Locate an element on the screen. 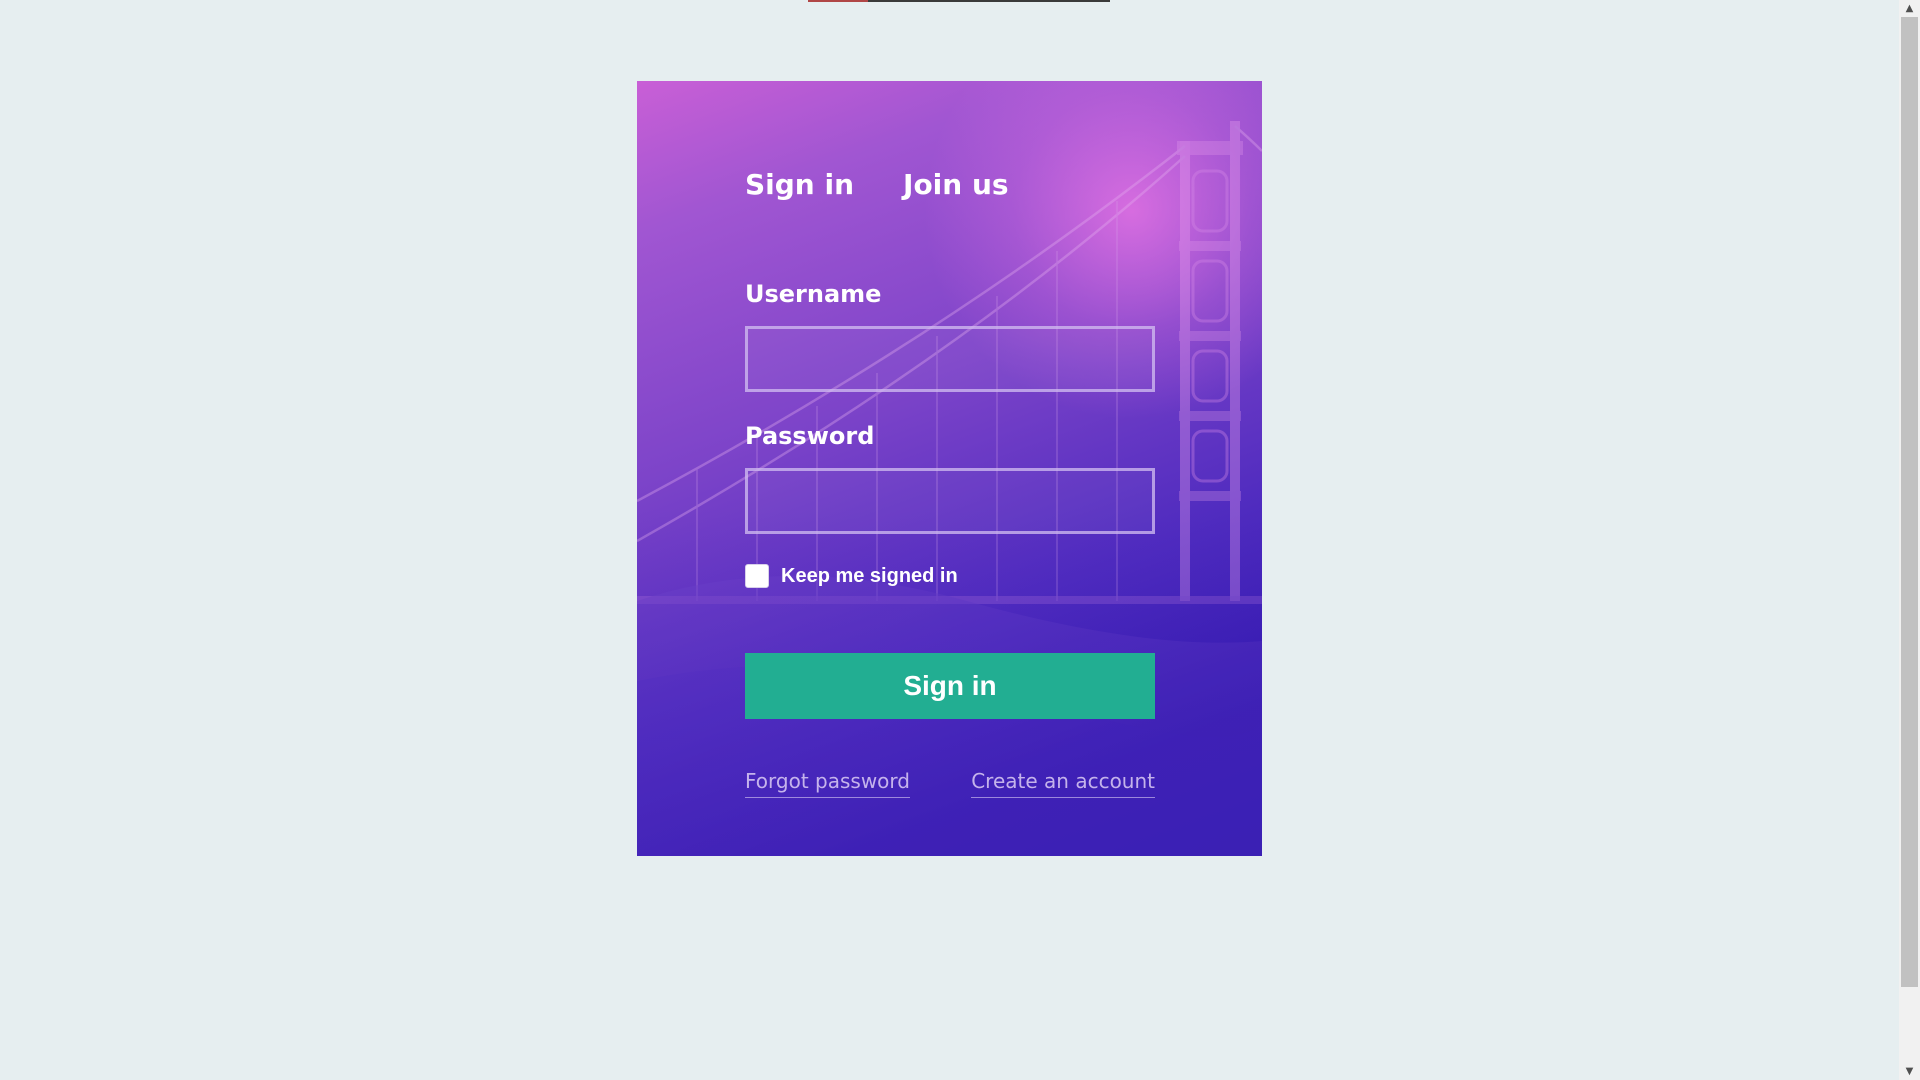 The width and height of the screenshot is (1920, 1080). sign-in-button: Sign in is located at coordinates (950, 686).